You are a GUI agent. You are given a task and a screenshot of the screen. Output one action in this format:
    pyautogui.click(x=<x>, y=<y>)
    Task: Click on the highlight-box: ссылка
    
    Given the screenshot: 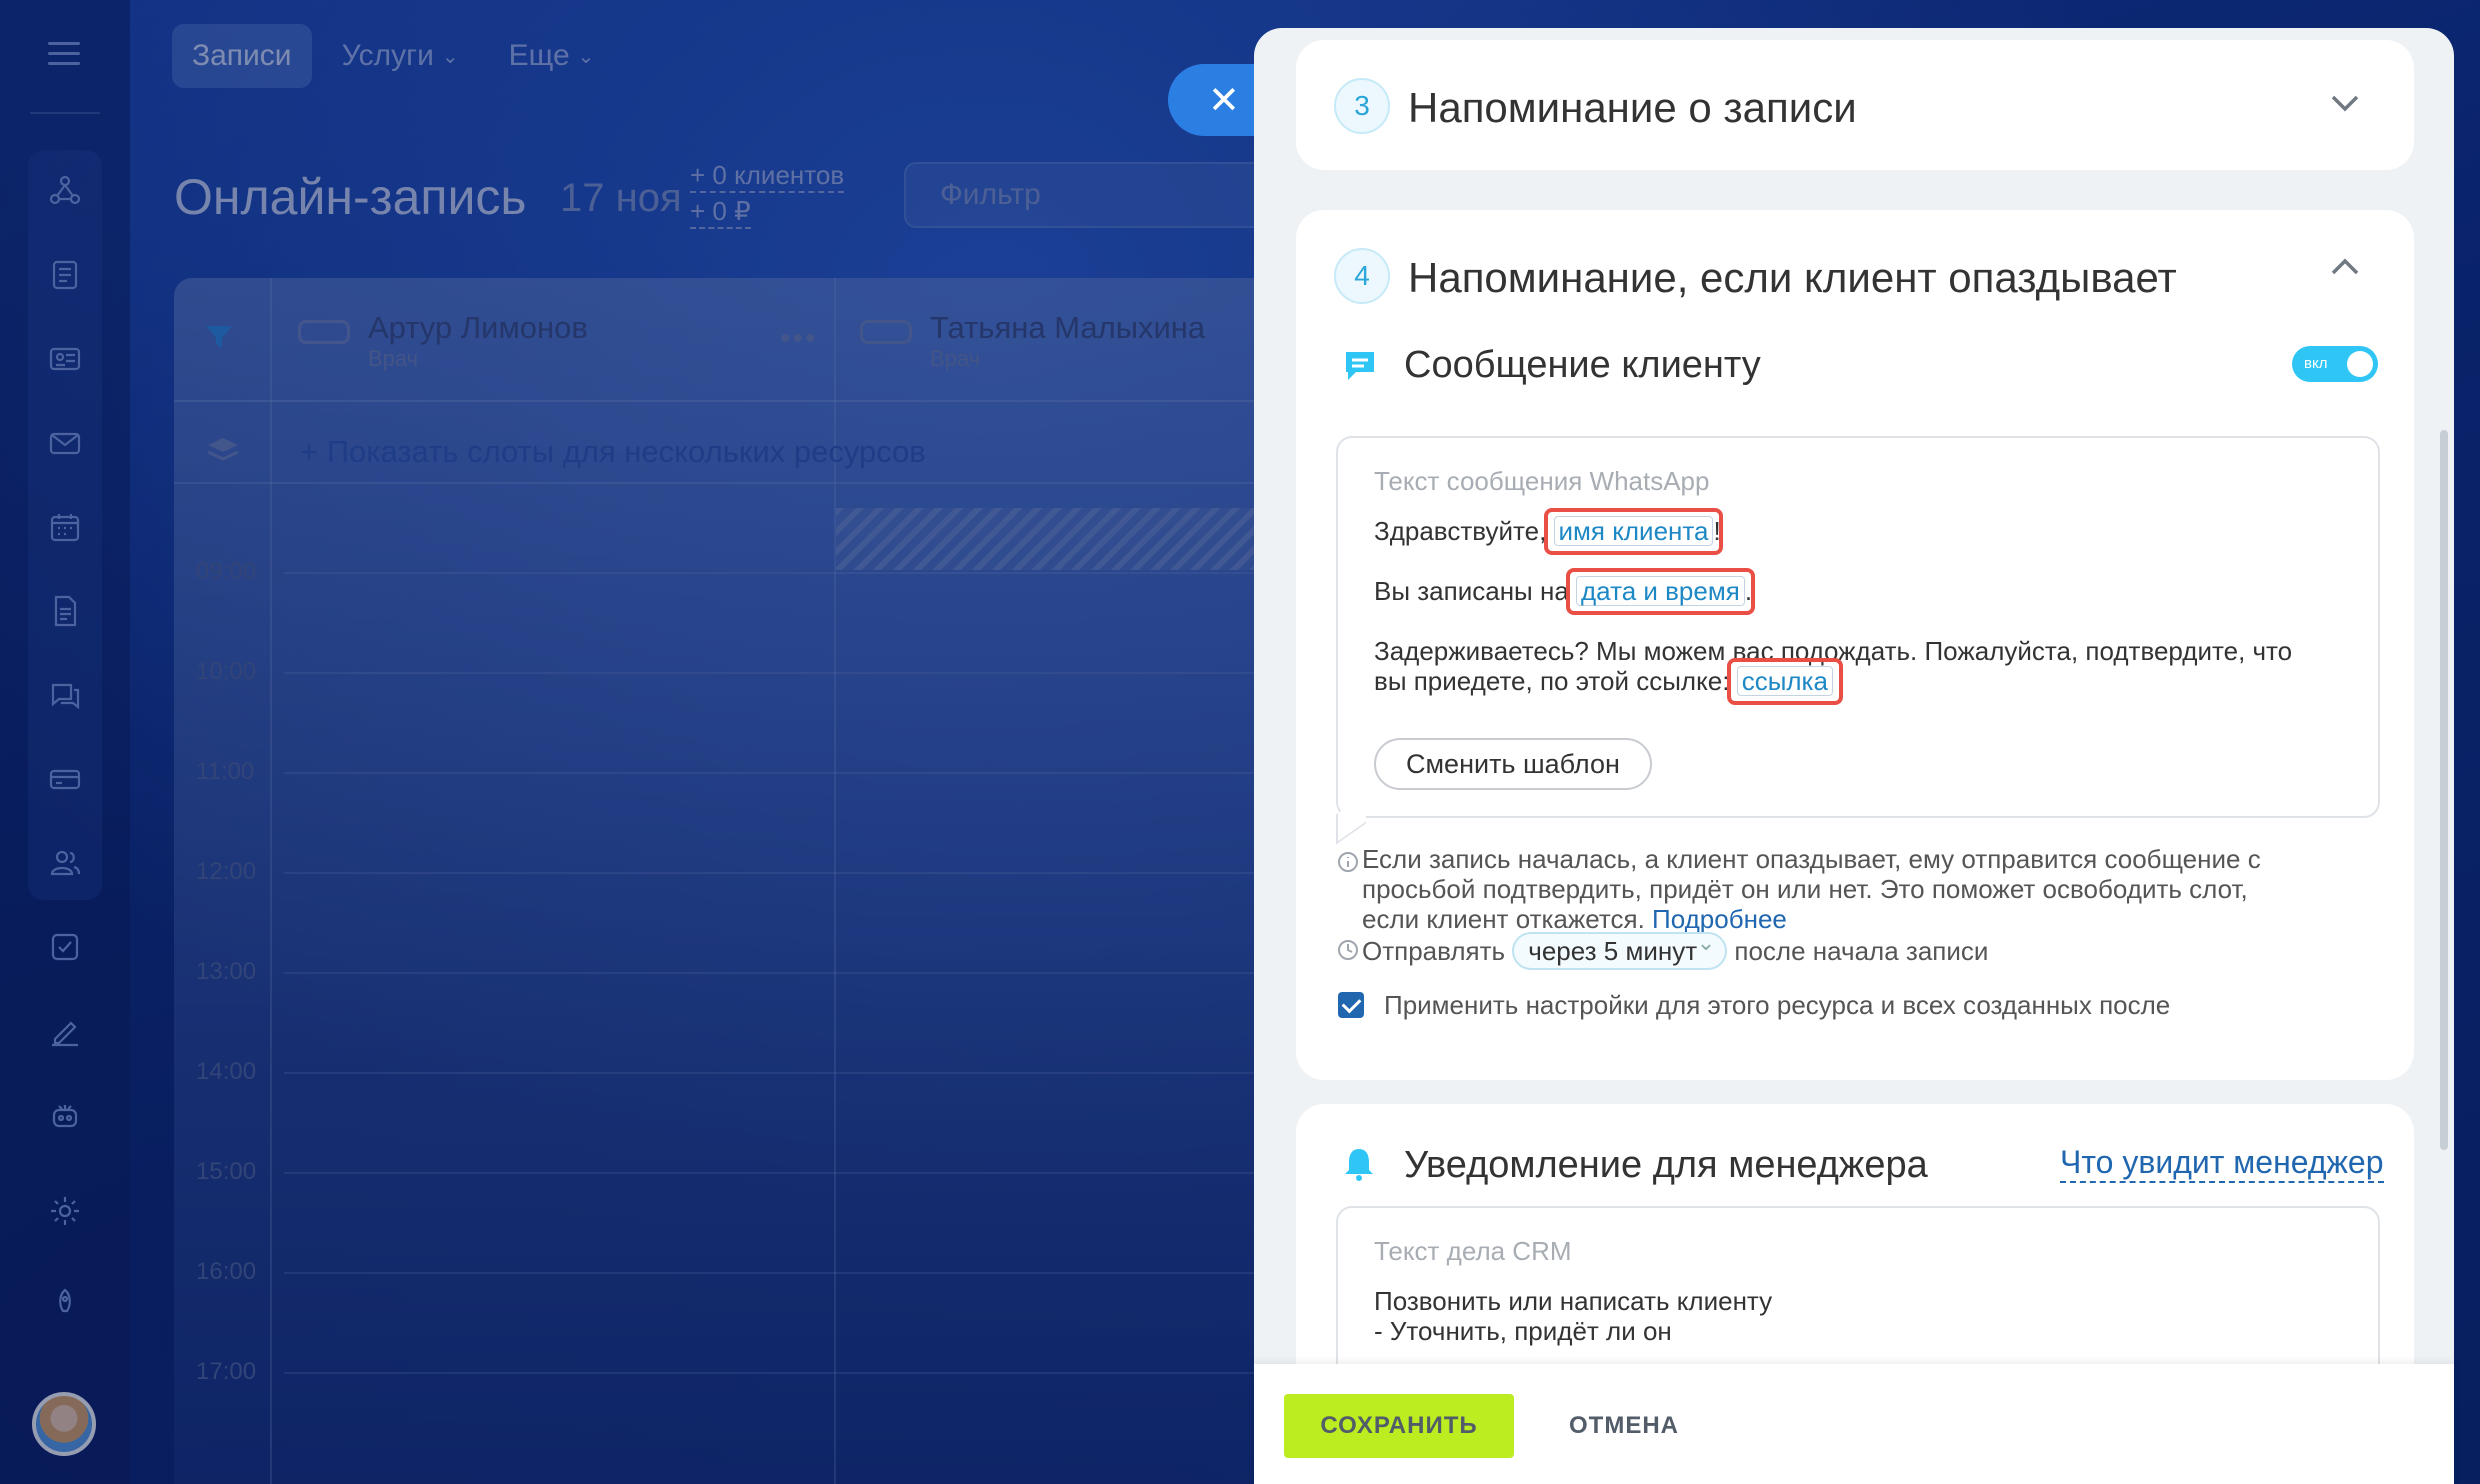 What is the action you would take?
    pyautogui.click(x=1785, y=681)
    